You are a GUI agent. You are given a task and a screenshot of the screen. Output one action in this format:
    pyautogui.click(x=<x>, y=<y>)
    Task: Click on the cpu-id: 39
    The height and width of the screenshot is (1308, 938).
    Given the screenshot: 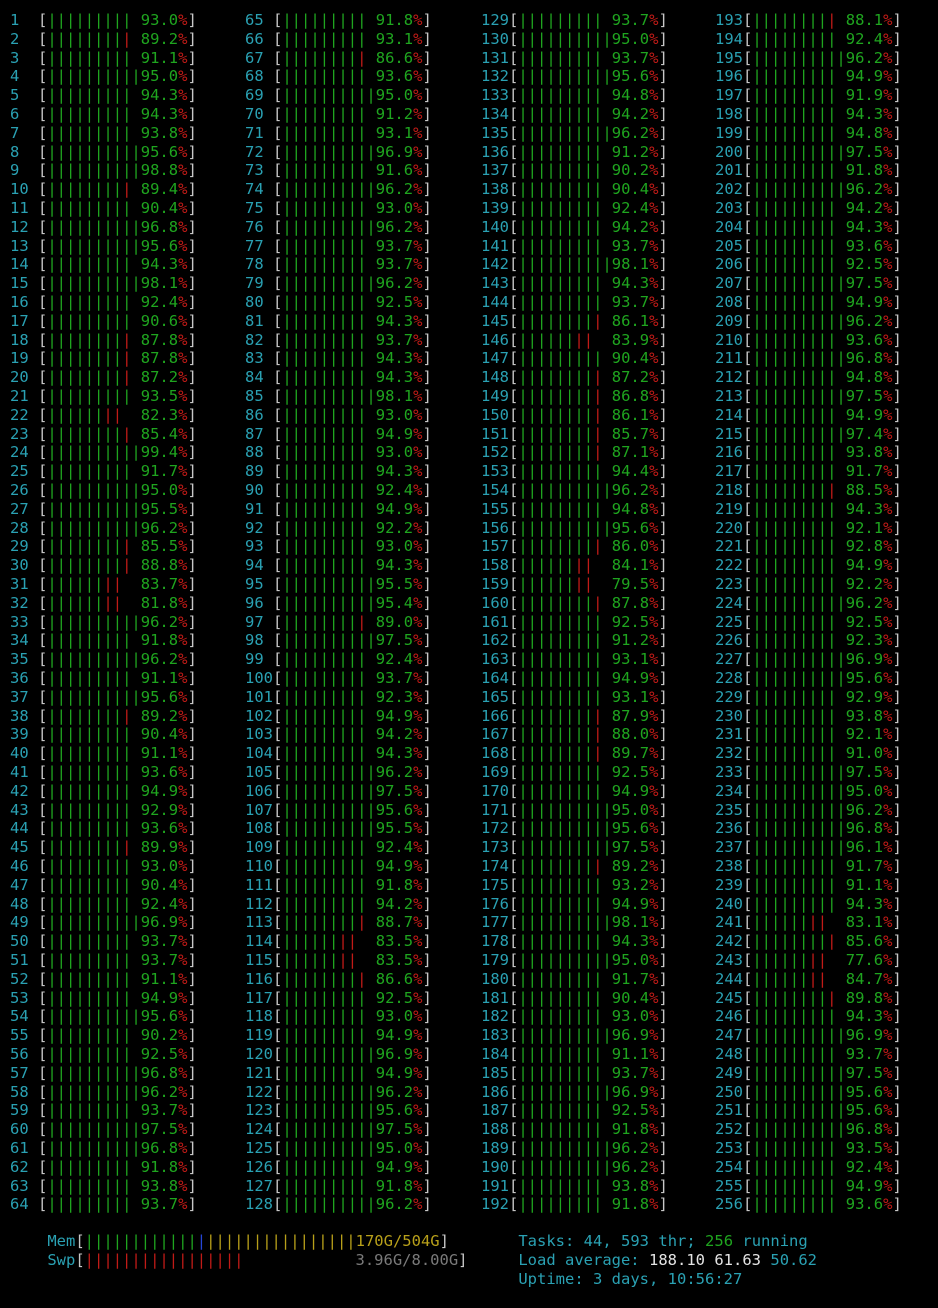 What is the action you would take?
    pyautogui.click(x=19, y=734)
    